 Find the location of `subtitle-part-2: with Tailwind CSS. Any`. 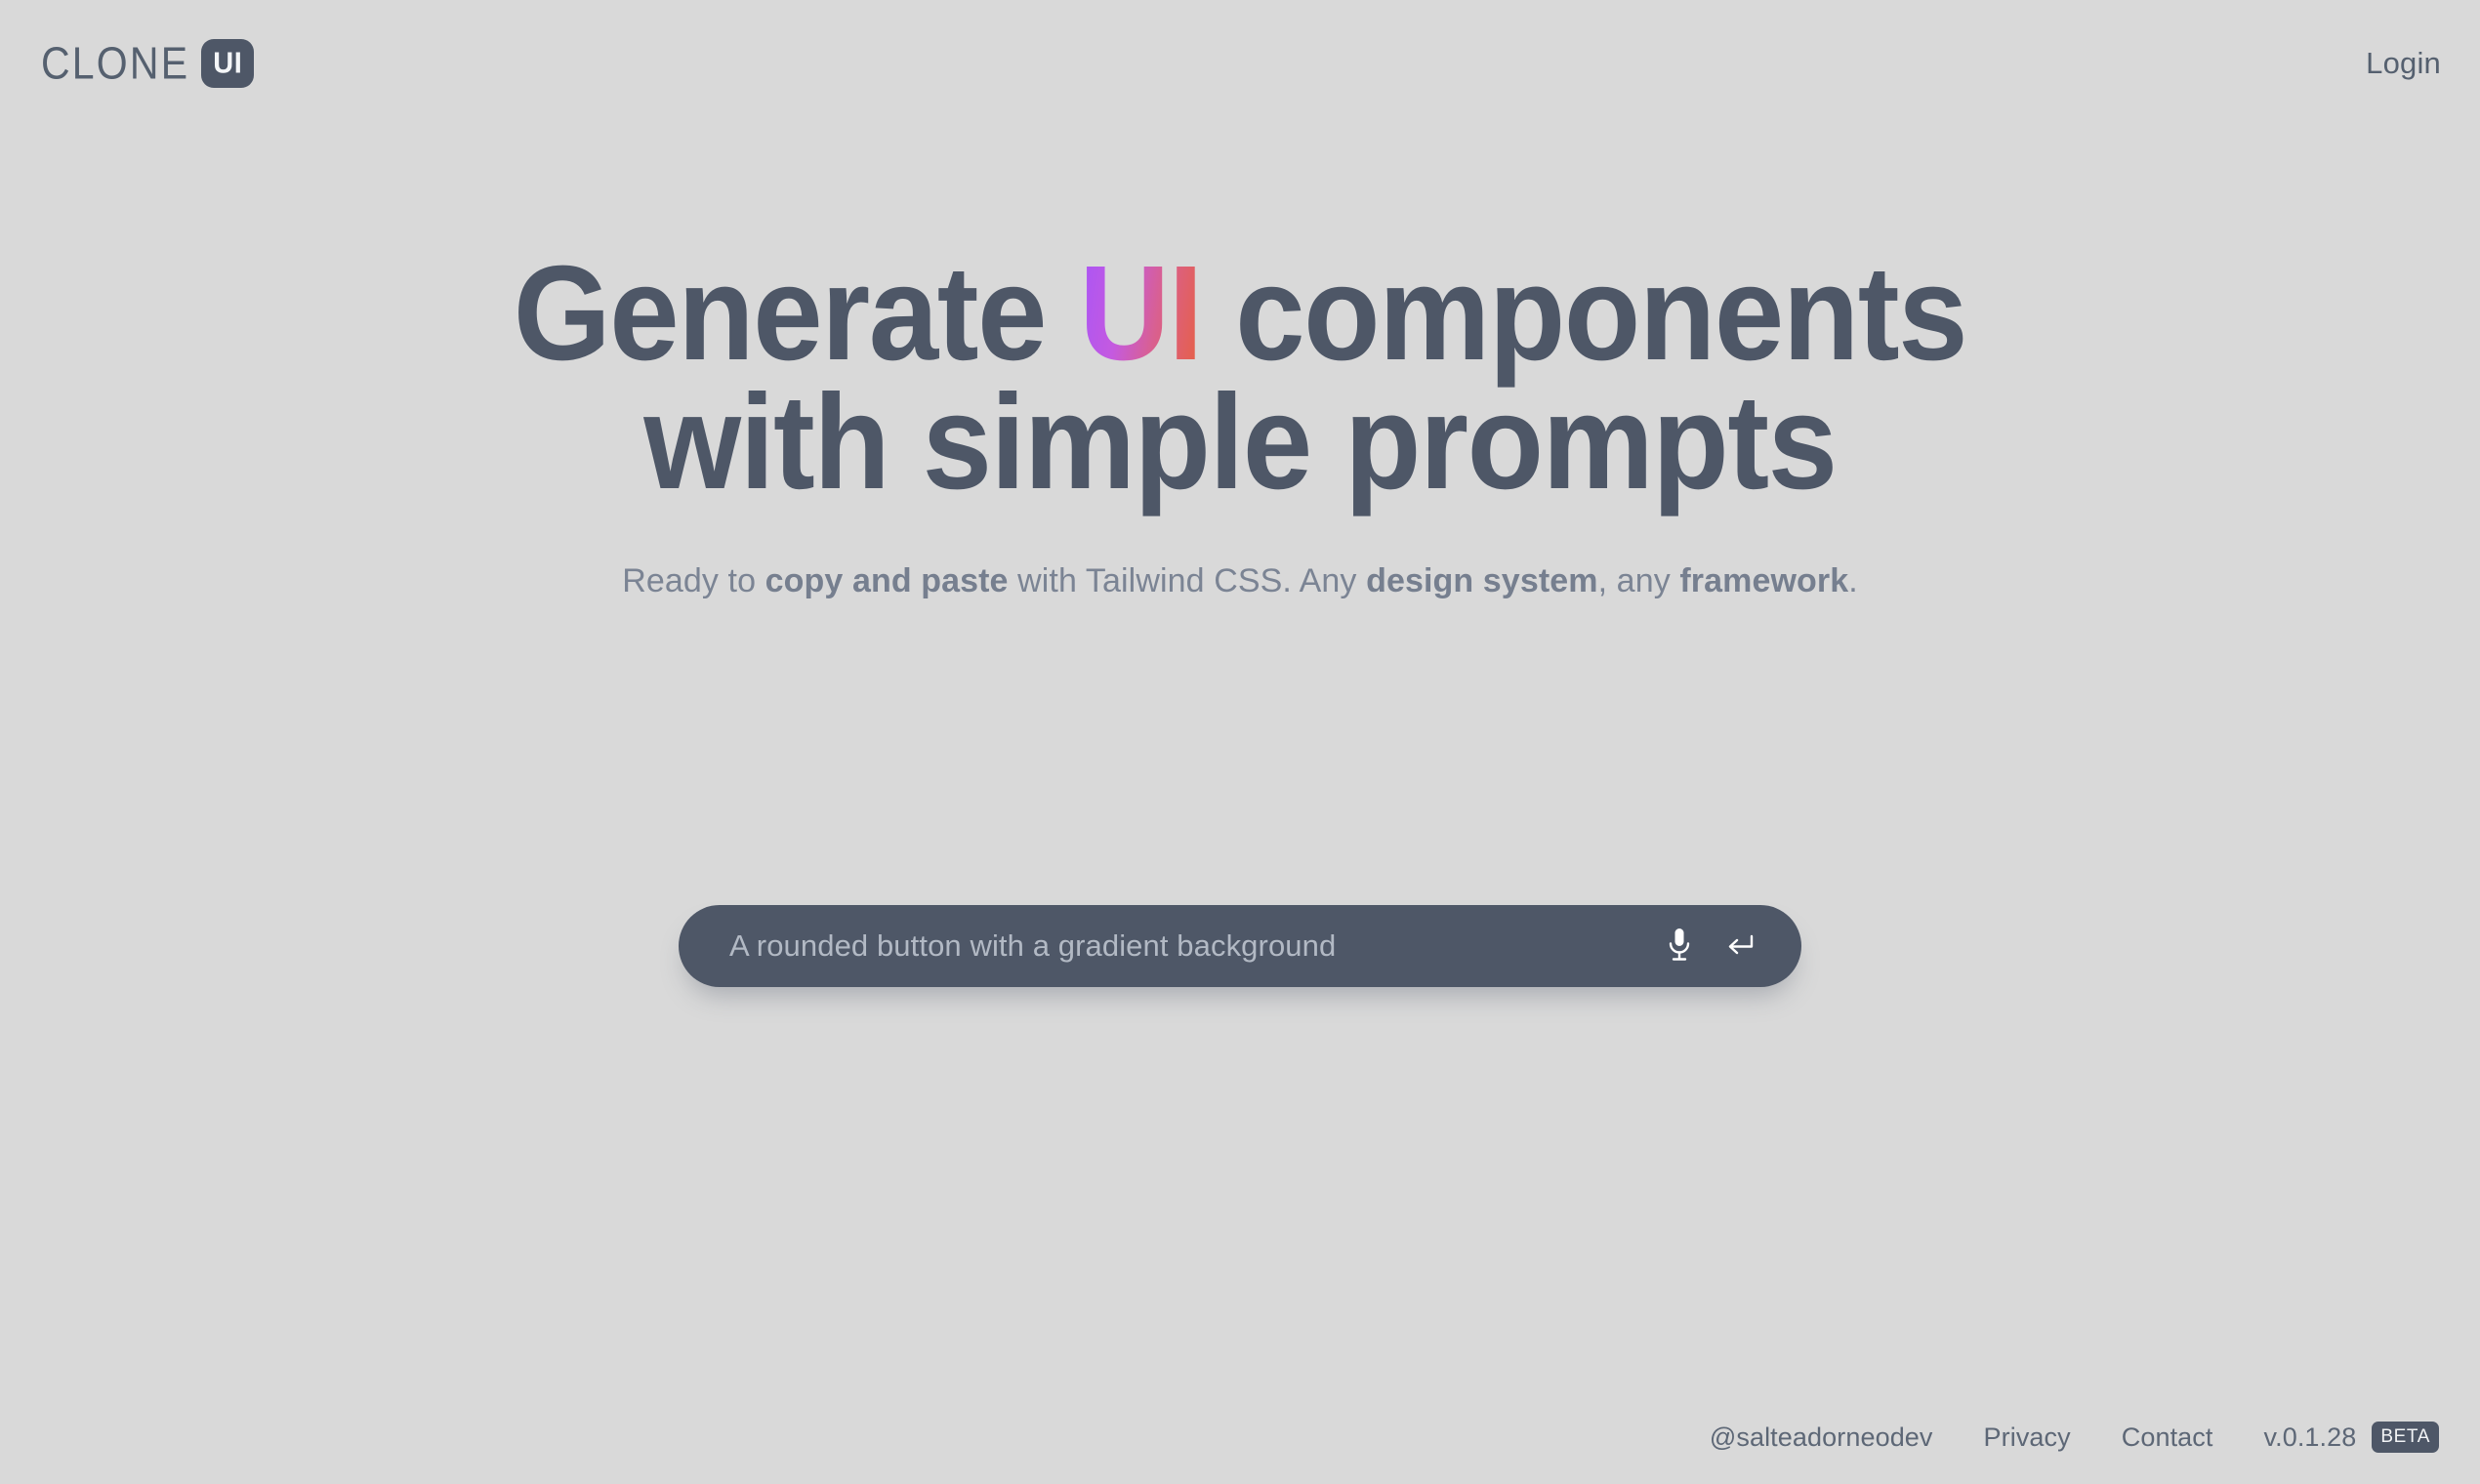

subtitle-part-2: with Tailwind CSS. Any is located at coordinates (1187, 580).